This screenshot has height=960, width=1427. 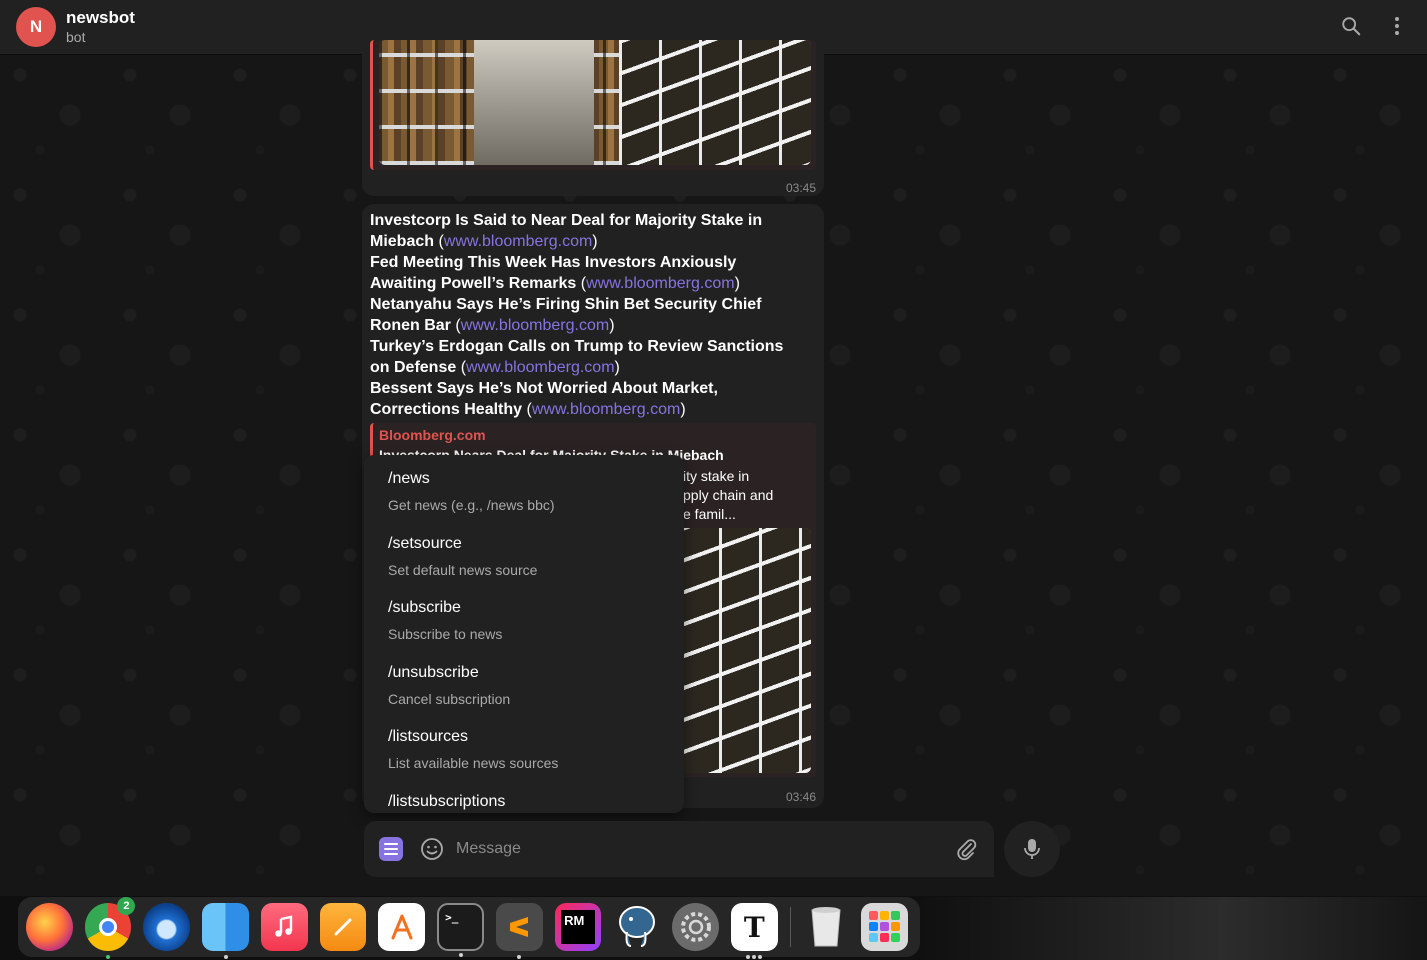 I want to click on finder-icon, so click(x=225, y=931).